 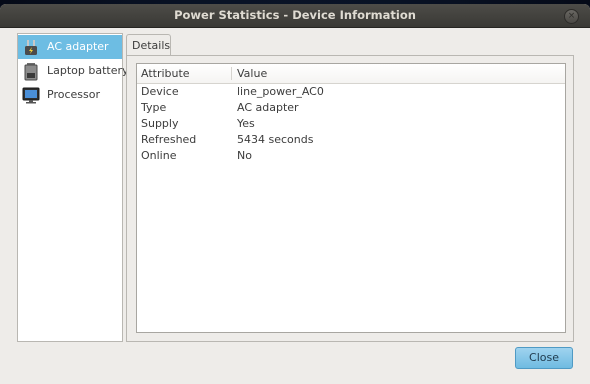 I want to click on device-item-ac-adapter: AC adapter, so click(x=70, y=47).